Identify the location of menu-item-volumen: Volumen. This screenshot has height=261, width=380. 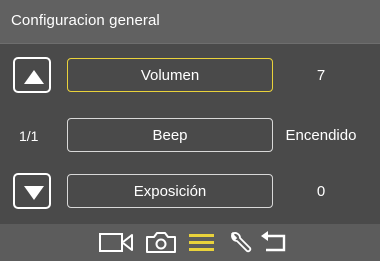
(170, 75).